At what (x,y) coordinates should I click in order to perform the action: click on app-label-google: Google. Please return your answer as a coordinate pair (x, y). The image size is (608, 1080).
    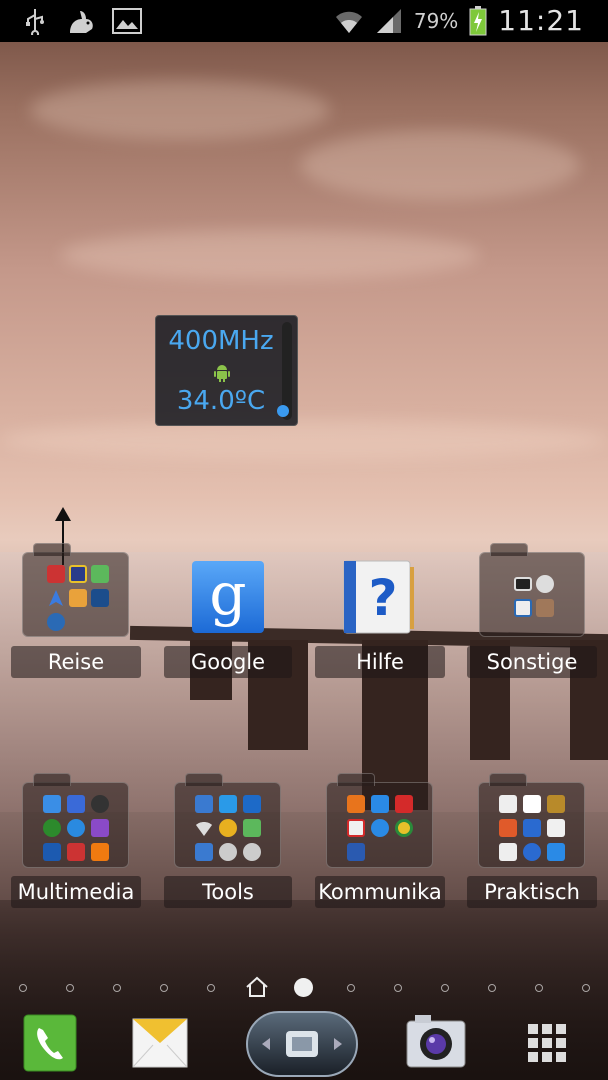
    Looking at the image, I should click on (228, 662).